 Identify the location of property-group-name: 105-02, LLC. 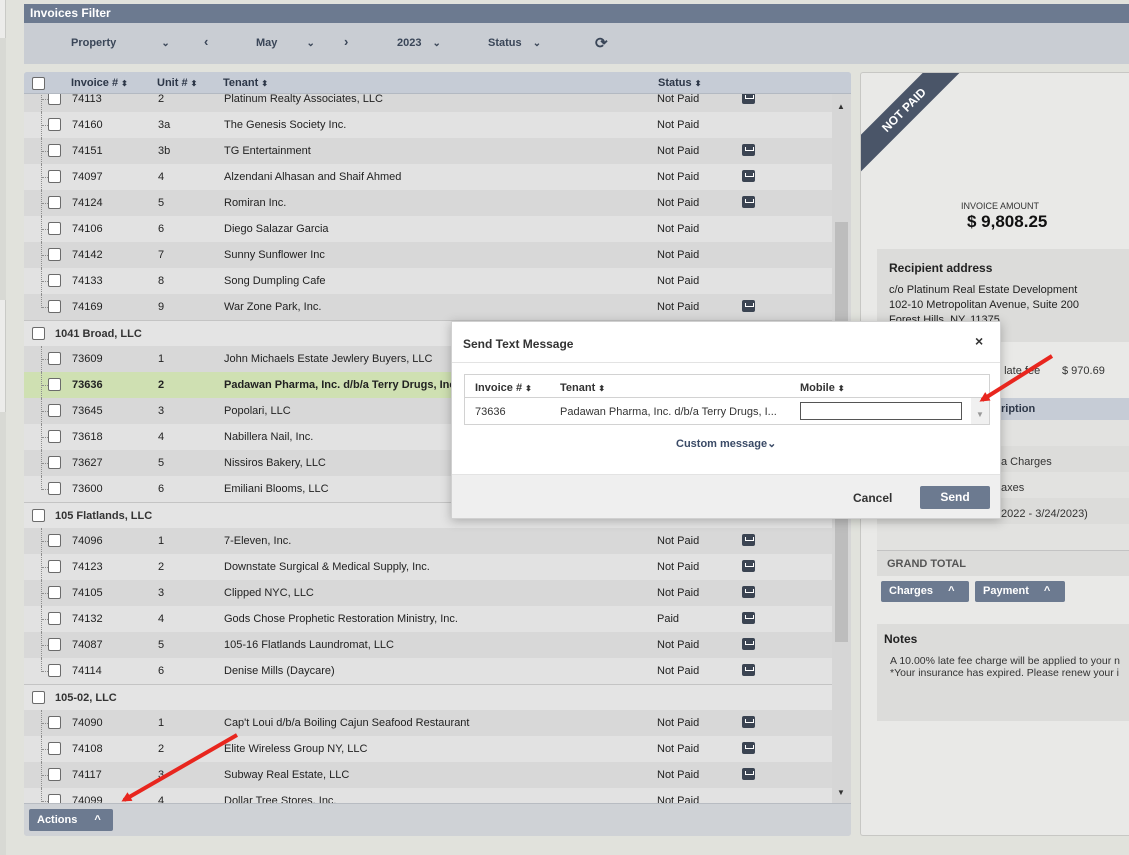
(86, 698).